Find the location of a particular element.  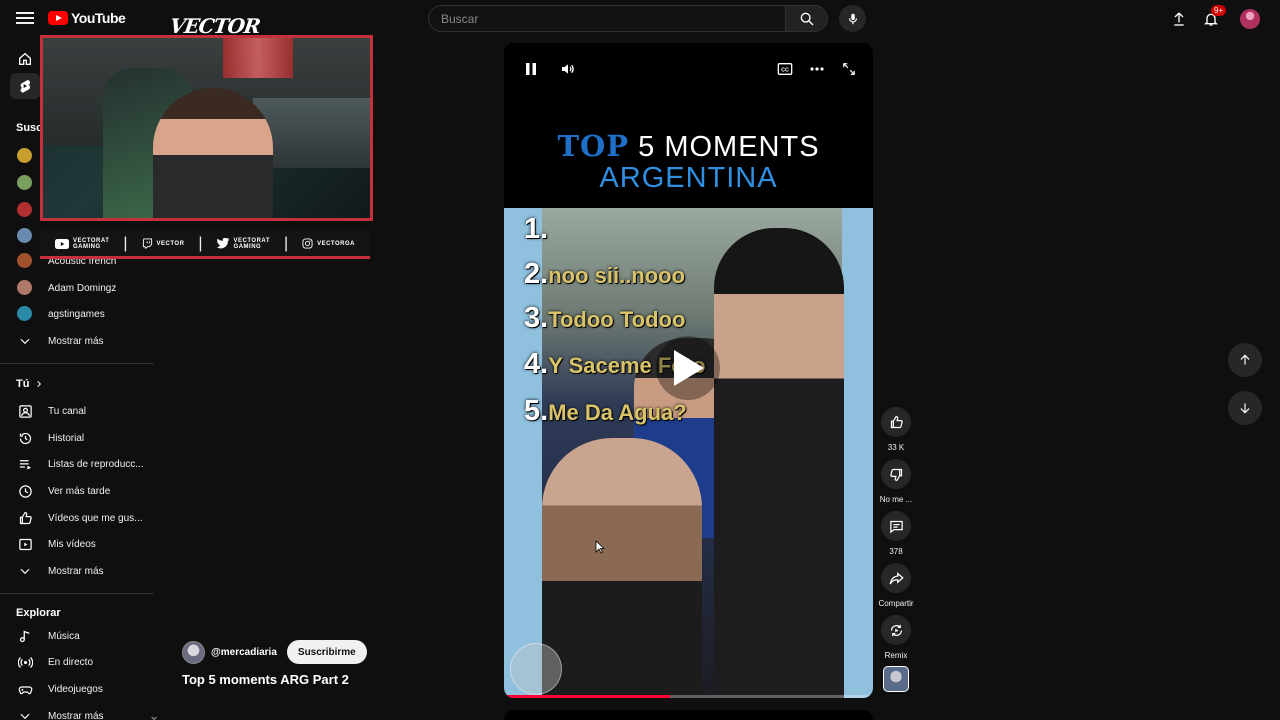

fullscreen-button is located at coordinates (849, 69).